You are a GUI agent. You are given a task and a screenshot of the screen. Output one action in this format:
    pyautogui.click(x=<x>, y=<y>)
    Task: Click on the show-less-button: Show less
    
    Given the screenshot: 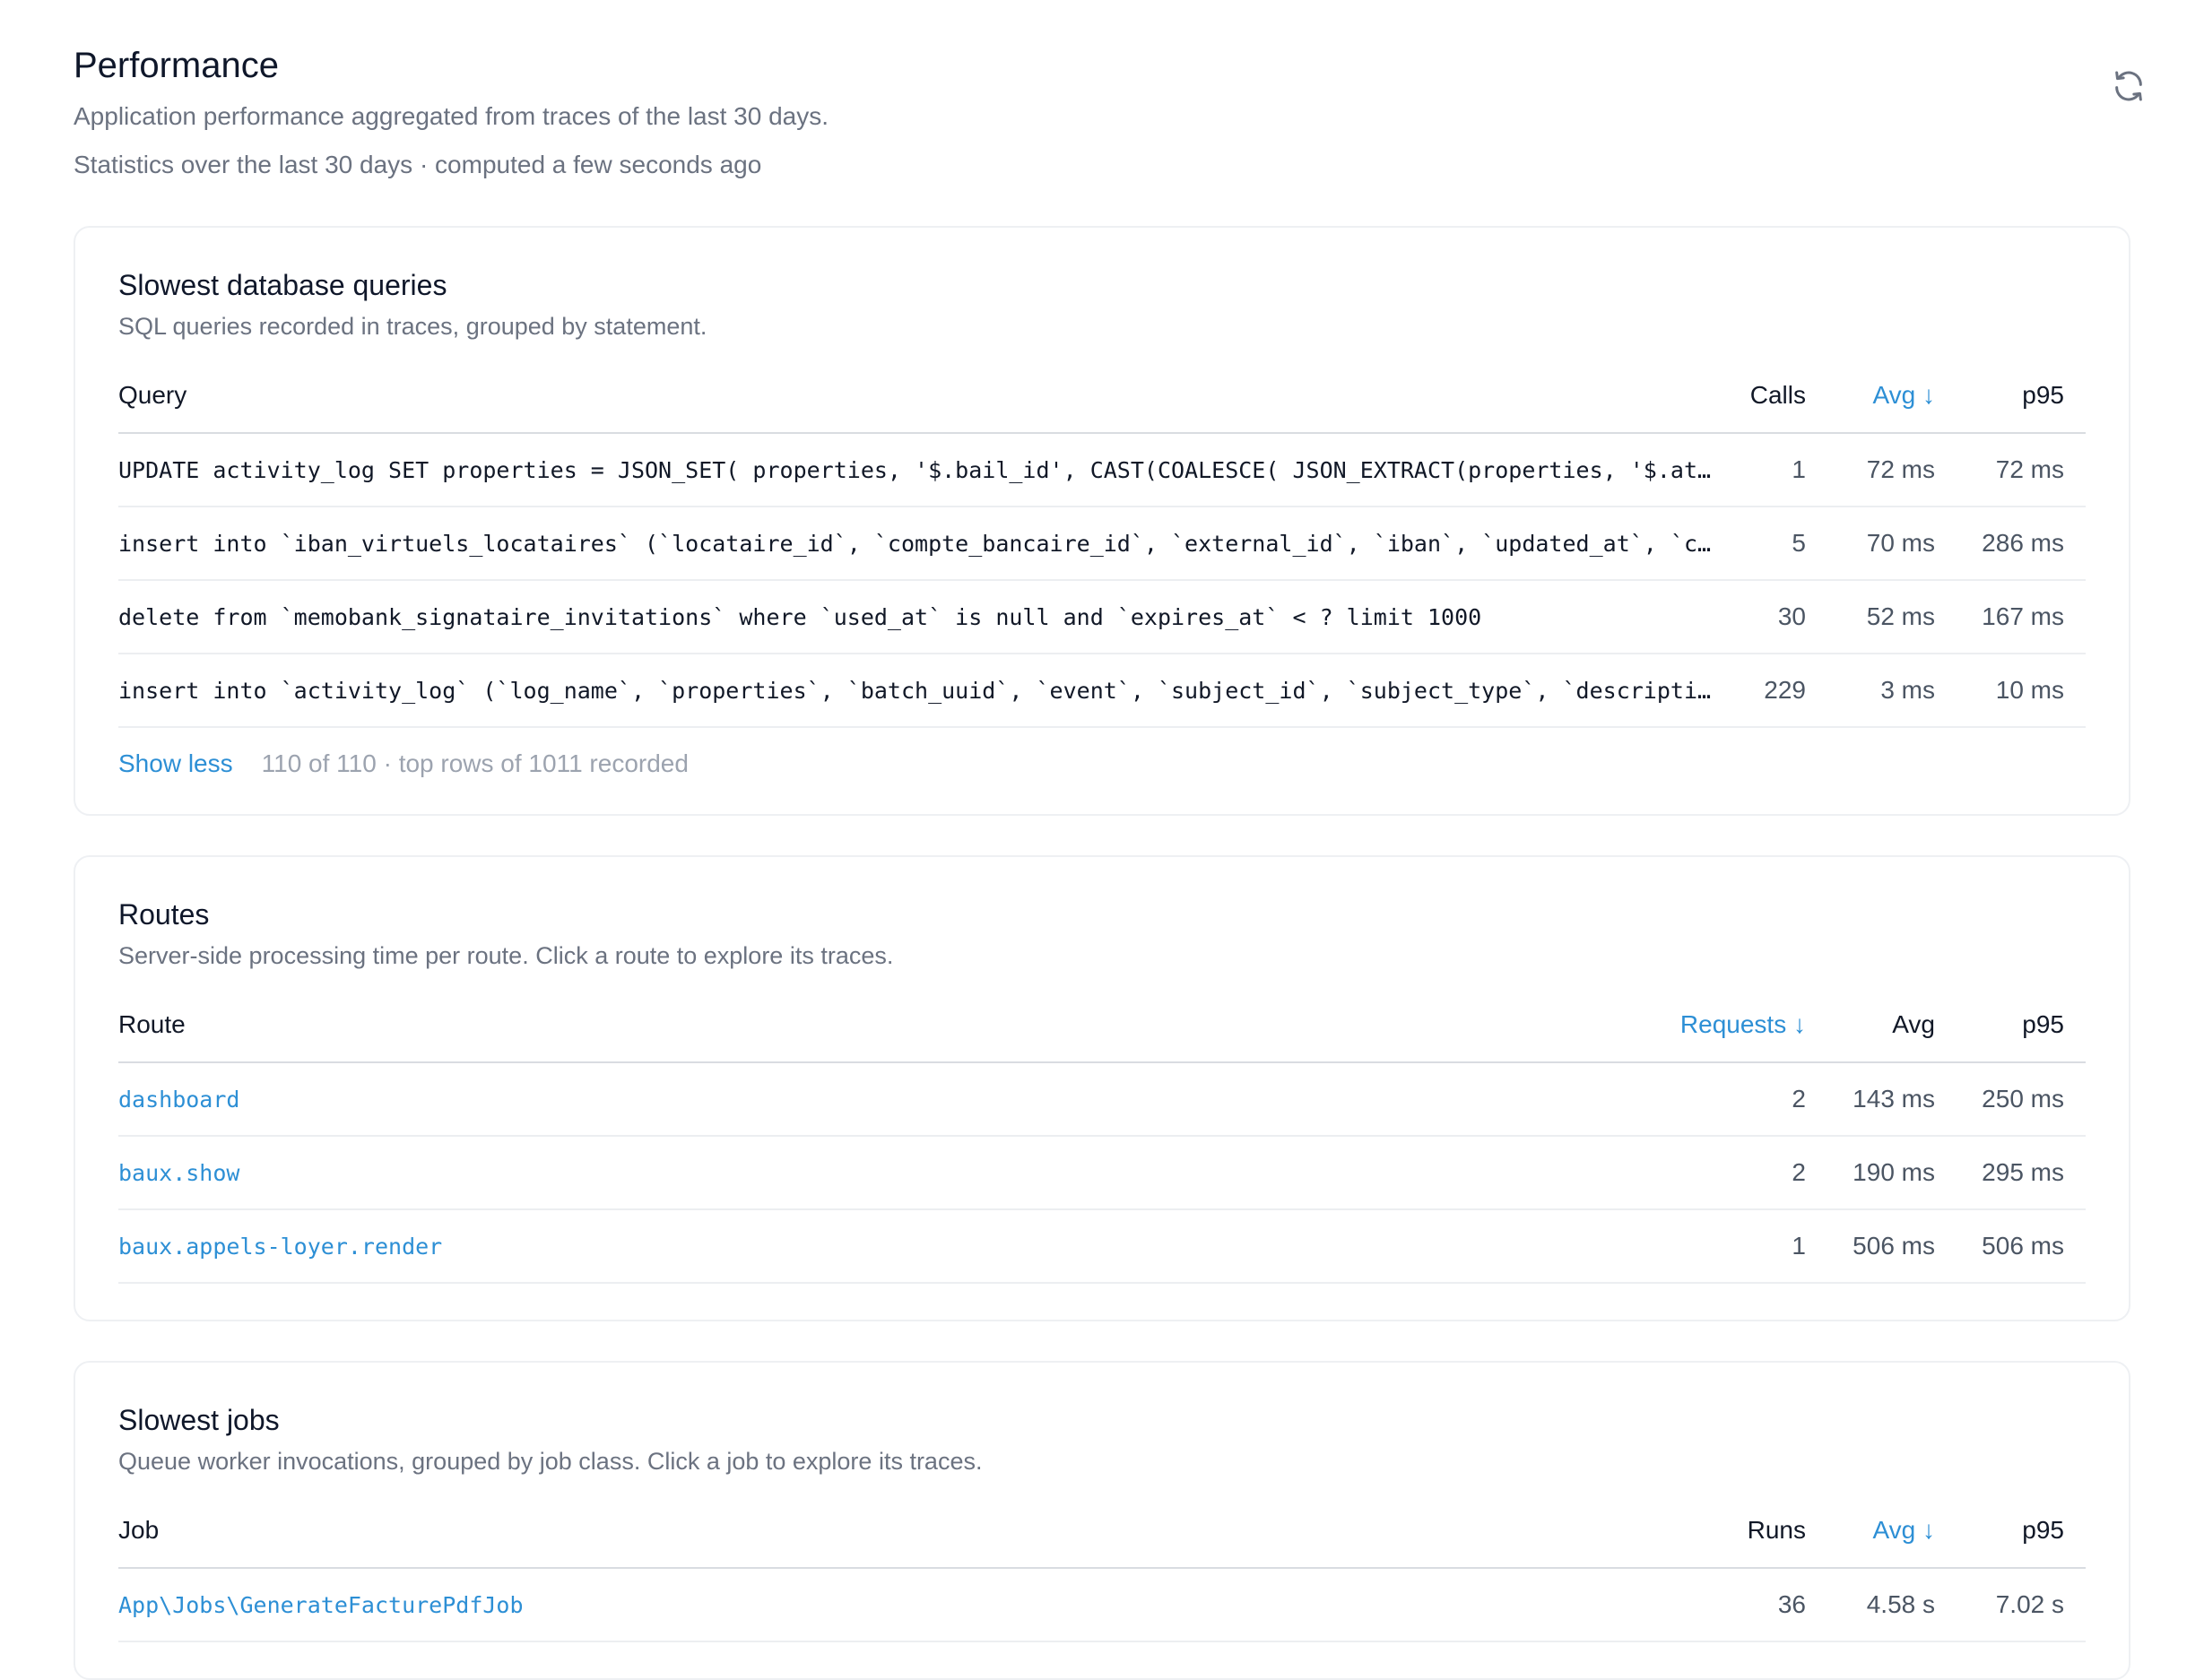 What is the action you would take?
    pyautogui.click(x=175, y=763)
    